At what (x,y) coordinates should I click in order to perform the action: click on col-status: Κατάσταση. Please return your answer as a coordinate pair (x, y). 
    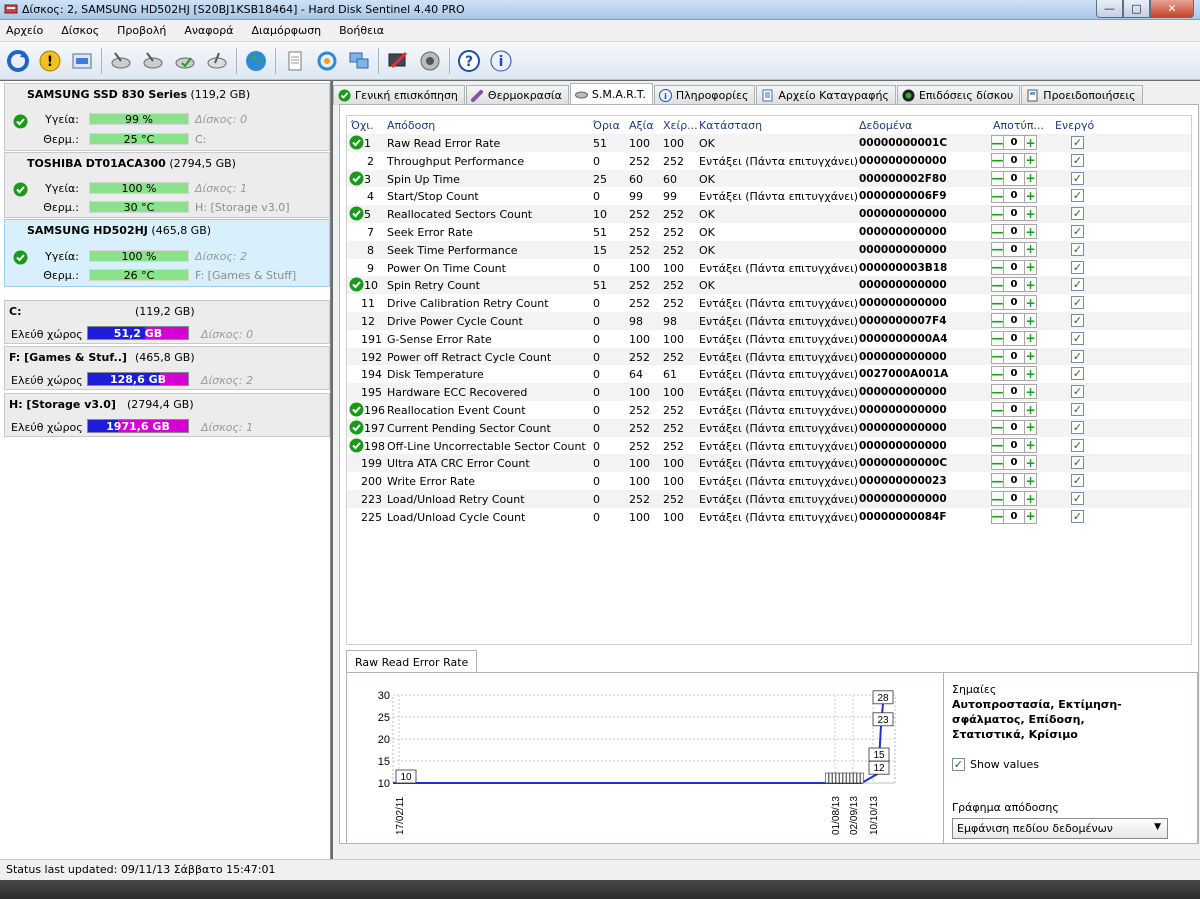
    Looking at the image, I should click on (730, 125).